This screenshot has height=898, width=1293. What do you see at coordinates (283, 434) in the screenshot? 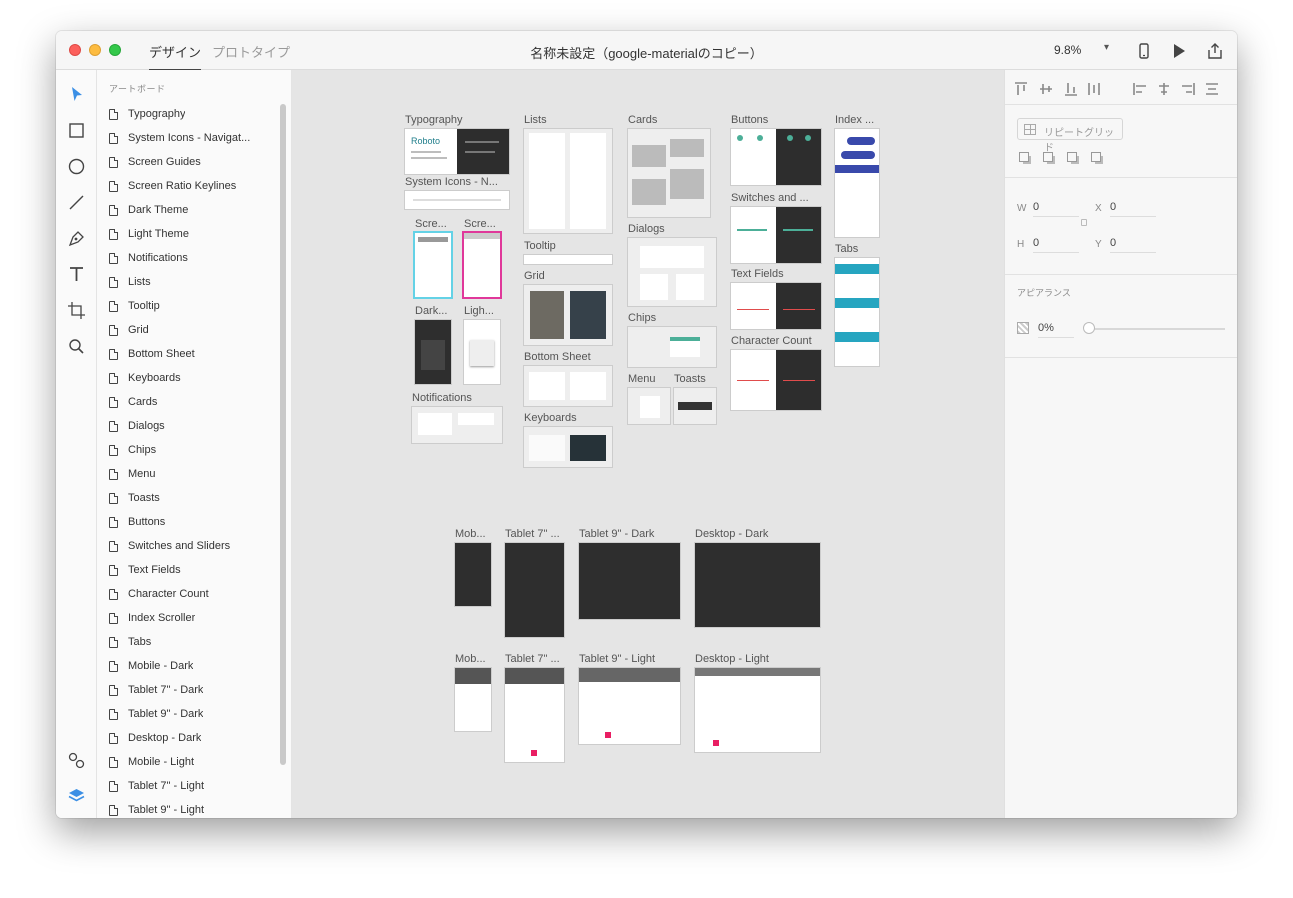
I see `layers-scrollbar` at bounding box center [283, 434].